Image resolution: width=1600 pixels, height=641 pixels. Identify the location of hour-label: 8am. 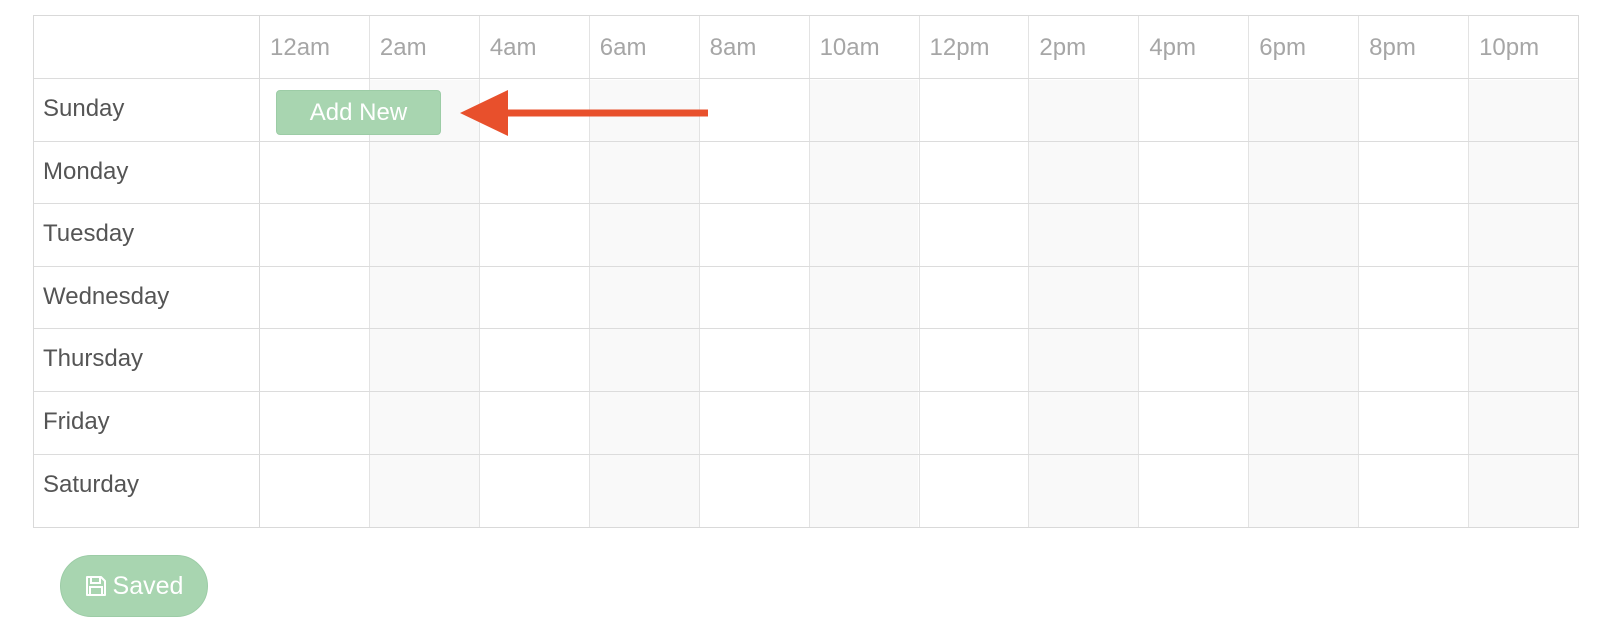
(733, 47).